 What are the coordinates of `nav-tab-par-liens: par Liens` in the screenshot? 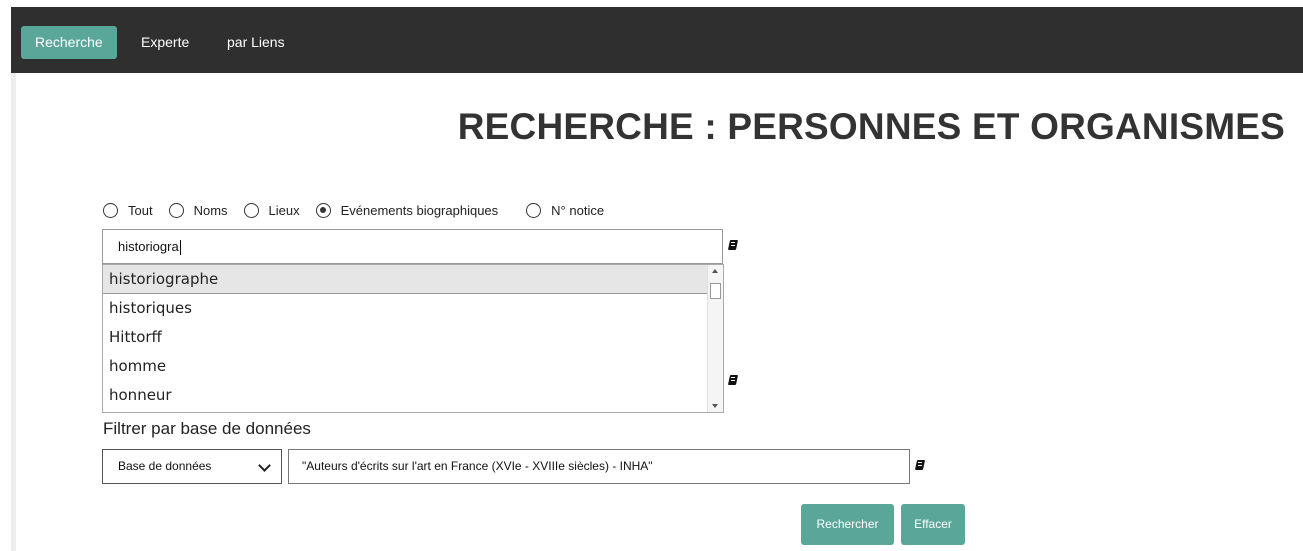 It's located at (256, 42).